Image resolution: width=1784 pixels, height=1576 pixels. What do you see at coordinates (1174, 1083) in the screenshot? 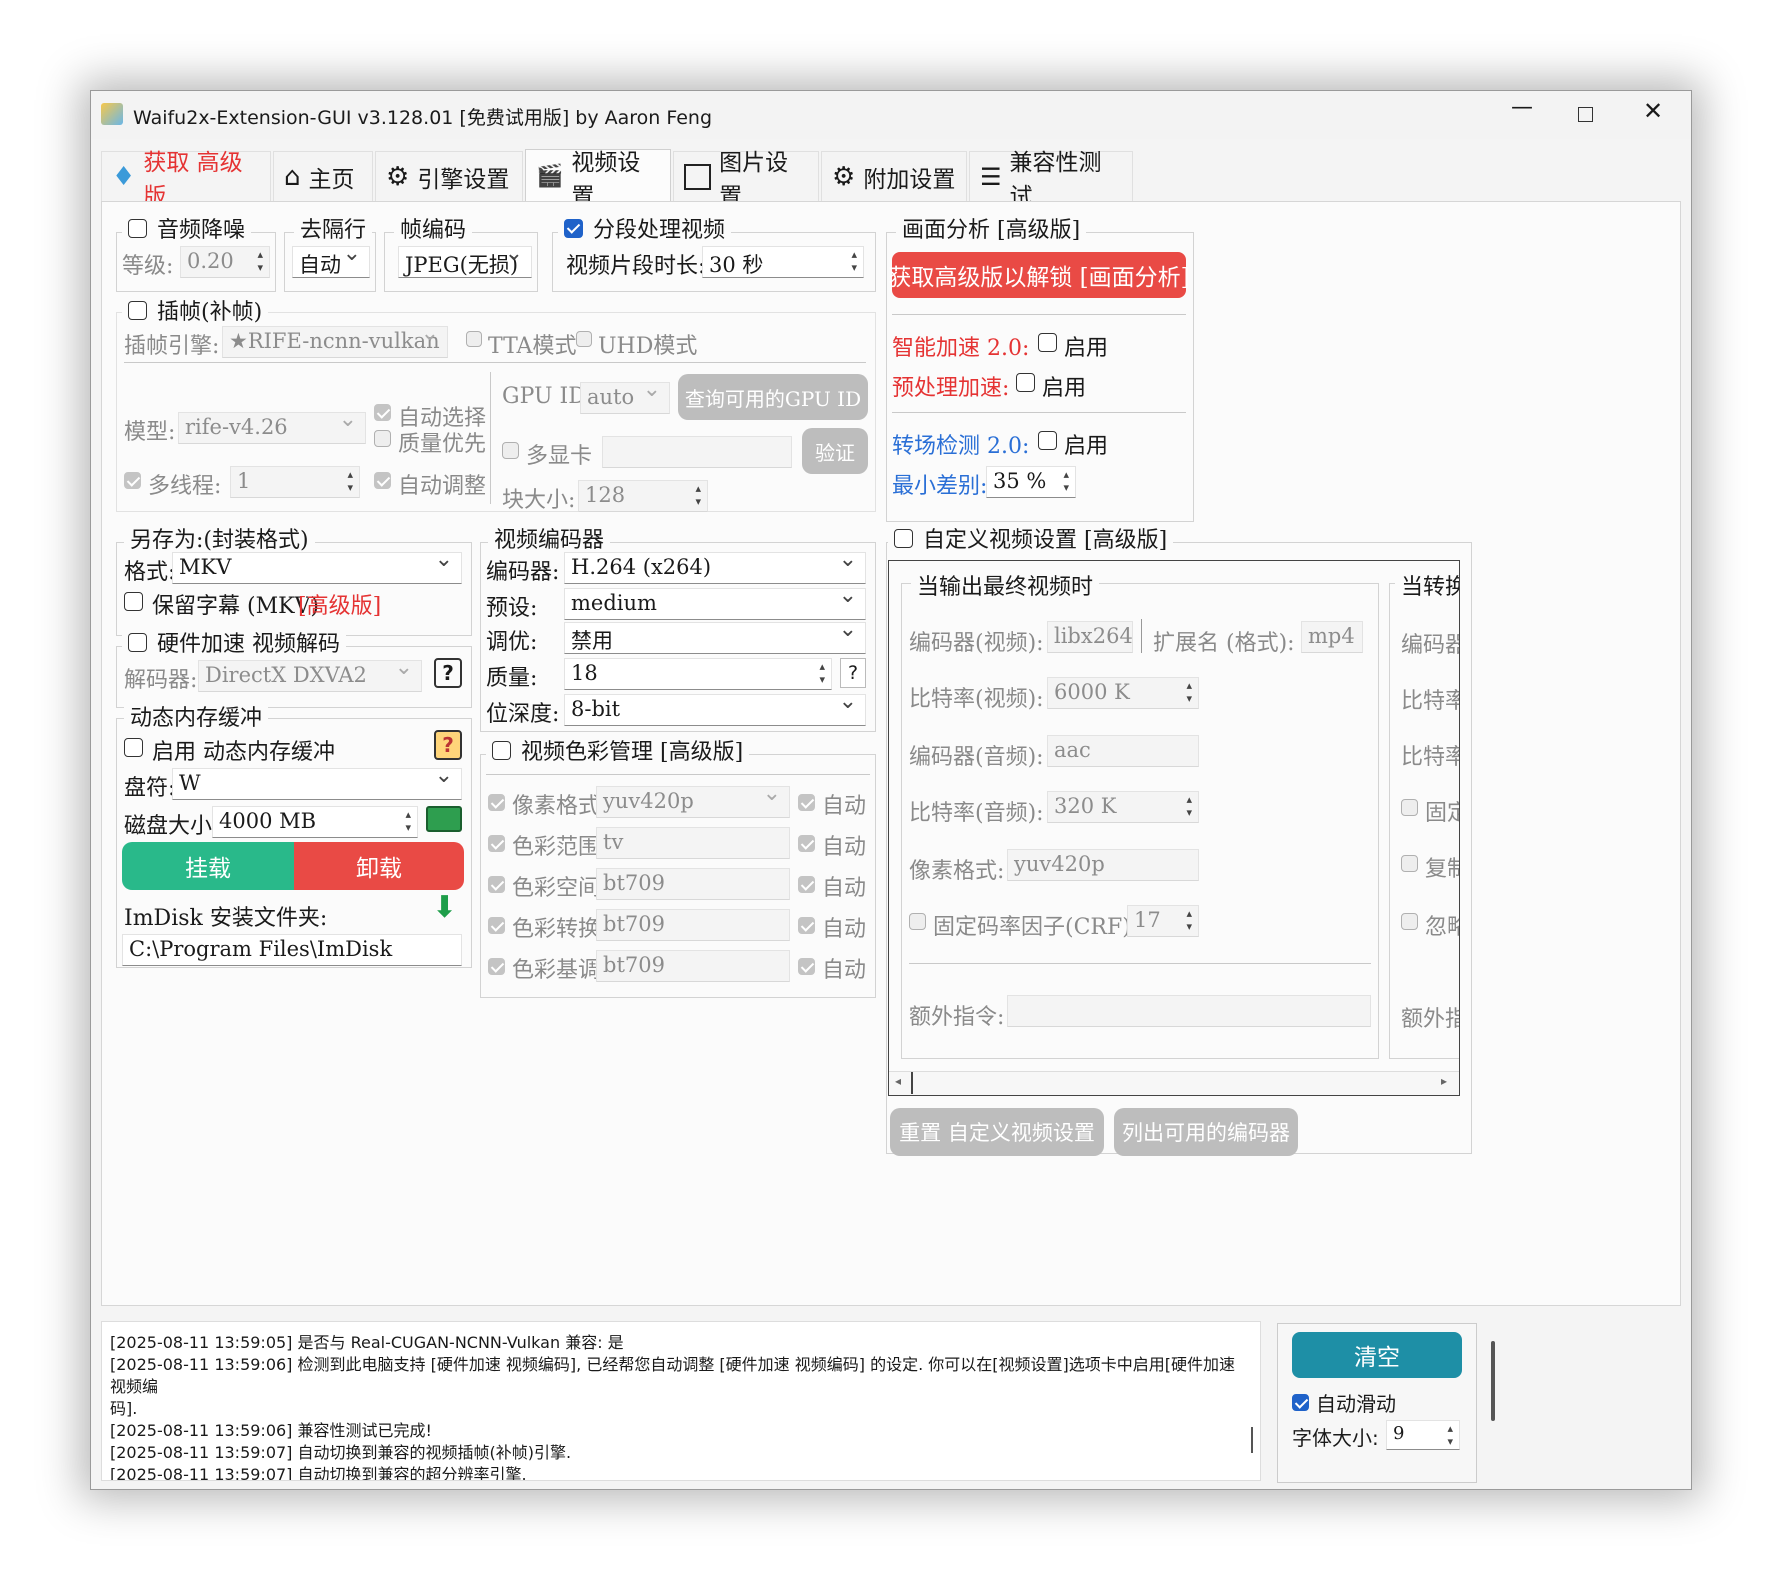
I see `horizontal-scrollbar: ◂ ▸` at bounding box center [1174, 1083].